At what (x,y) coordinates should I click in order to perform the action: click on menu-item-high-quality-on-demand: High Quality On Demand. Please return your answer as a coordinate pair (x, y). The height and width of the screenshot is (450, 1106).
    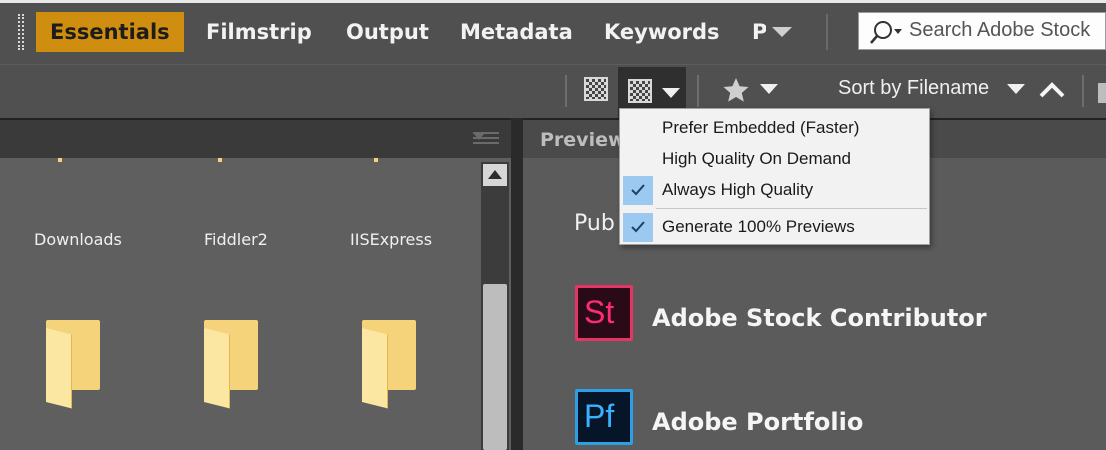
    Looking at the image, I should click on (774, 159).